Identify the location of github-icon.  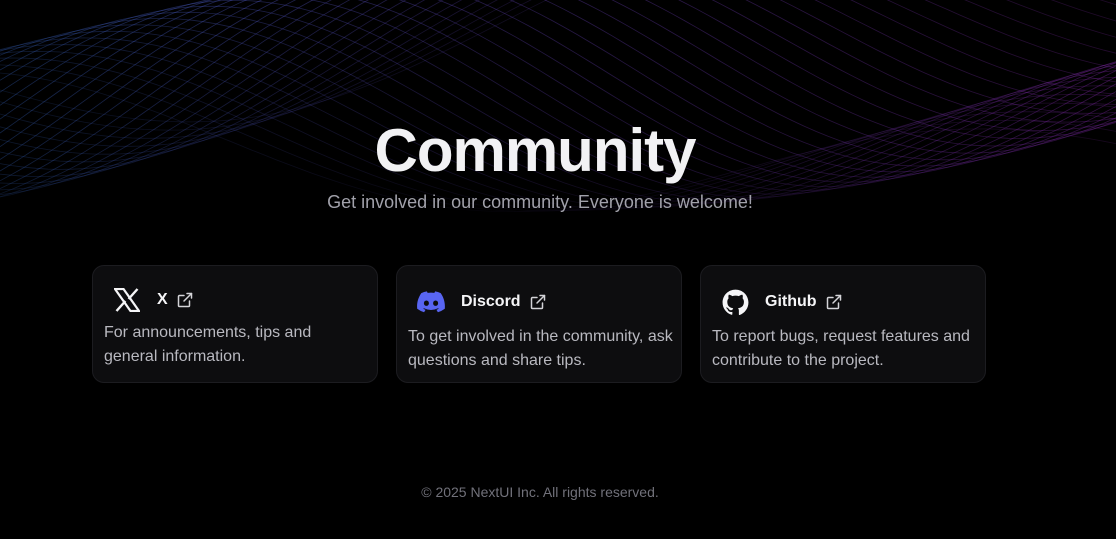
(735, 302).